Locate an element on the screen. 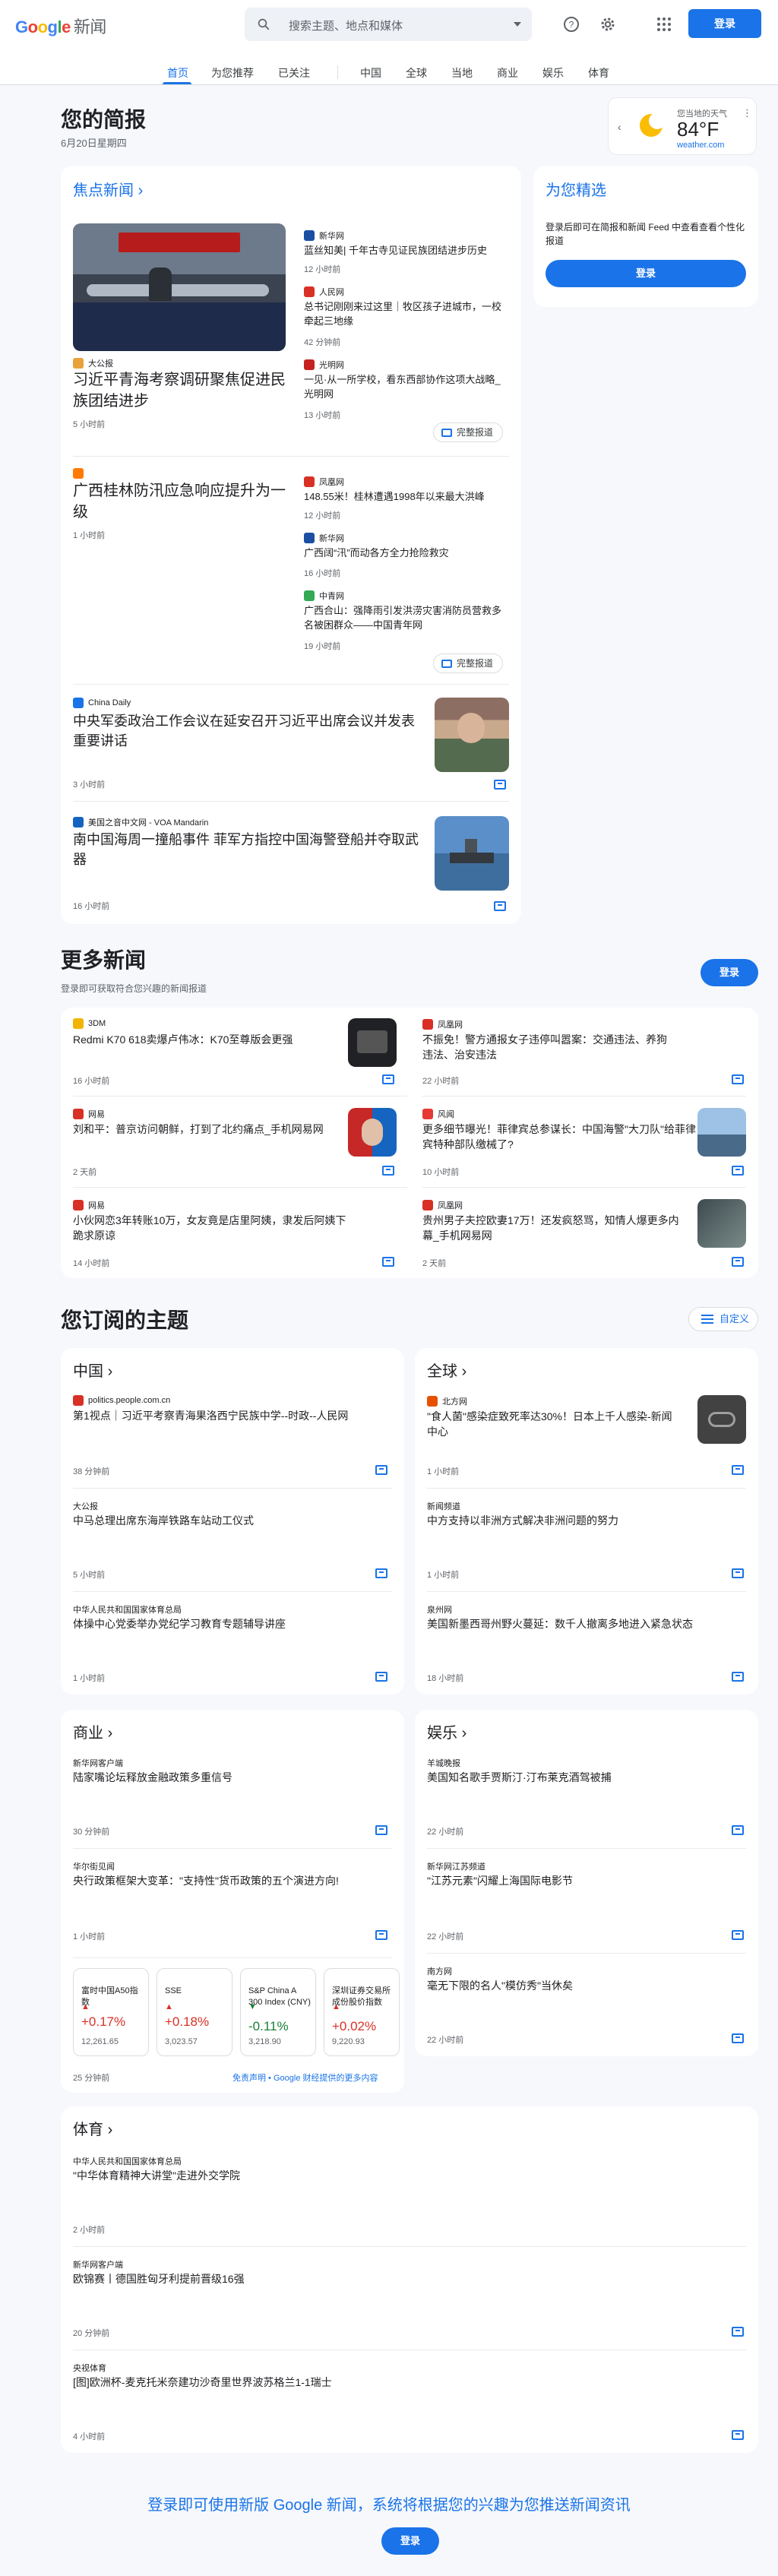 The width and height of the screenshot is (778, 2576). source-row: 大公报 is located at coordinates (85, 1506).